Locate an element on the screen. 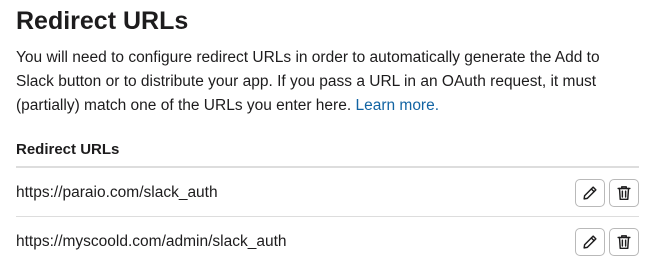 Image resolution: width=661 pixels, height=265 pixels. section-title: Redirect URLs is located at coordinates (102, 21).